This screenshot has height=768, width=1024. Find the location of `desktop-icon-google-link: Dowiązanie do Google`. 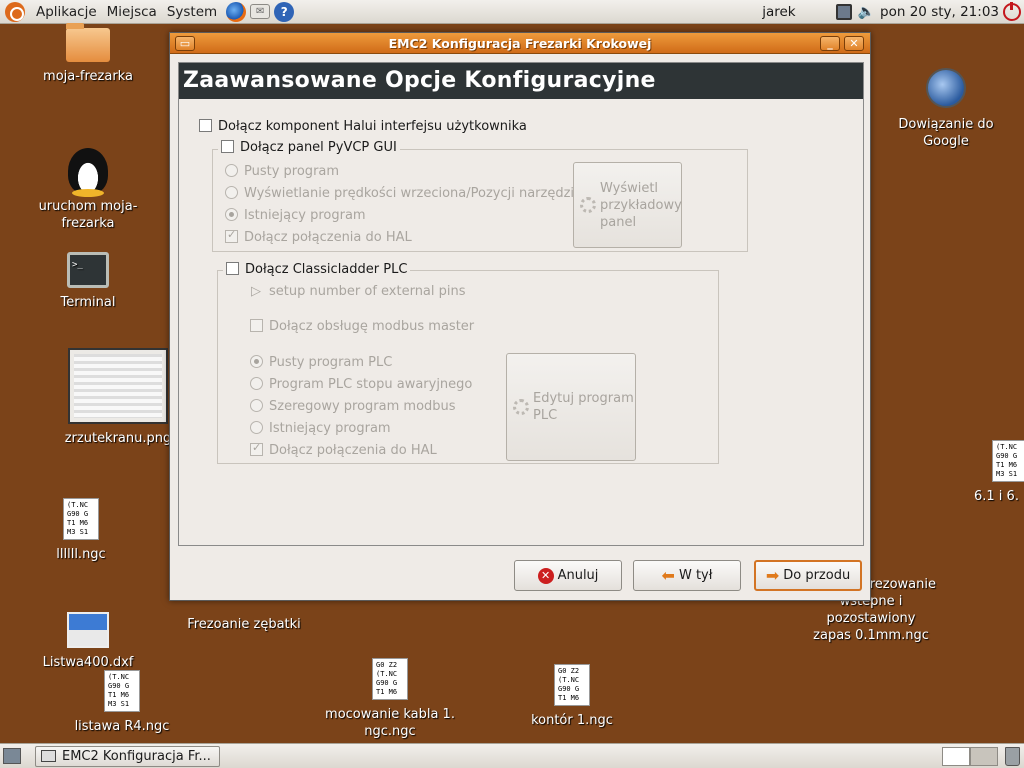

desktop-icon-google-link: Dowiązanie do Google is located at coordinates (946, 109).